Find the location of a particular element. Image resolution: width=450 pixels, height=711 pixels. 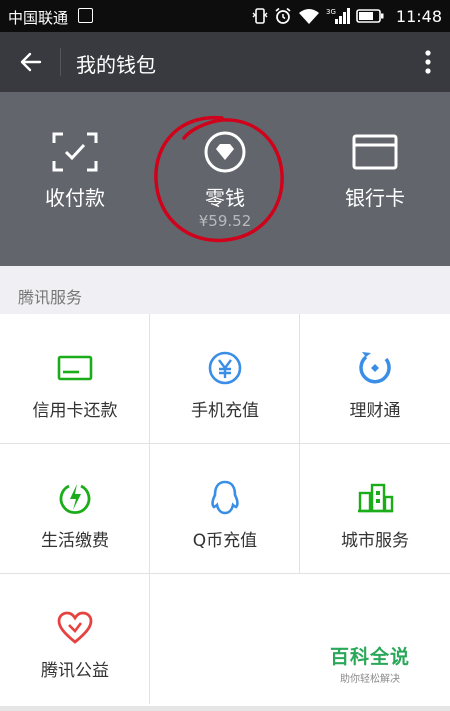

service-utilities: 生活缴费 is located at coordinates (75, 509).